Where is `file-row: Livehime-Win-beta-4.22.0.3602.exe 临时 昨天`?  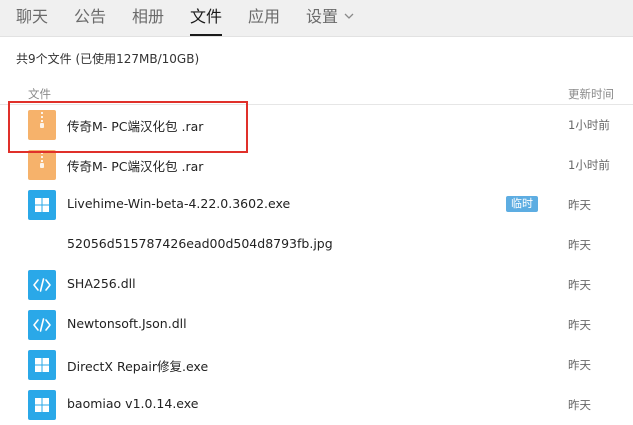
file-row: Livehime-Win-beta-4.22.0.3602.exe 临时 昨天 is located at coordinates (316, 205).